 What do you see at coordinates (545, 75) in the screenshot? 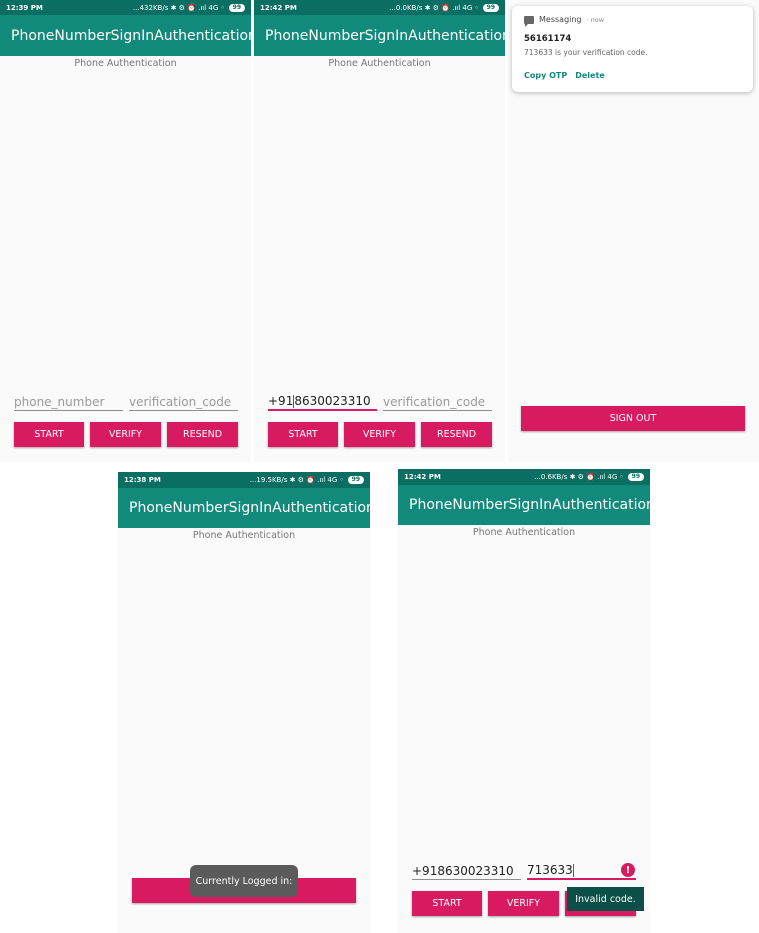
I see `copy-otp-action: Copy OTP` at bounding box center [545, 75].